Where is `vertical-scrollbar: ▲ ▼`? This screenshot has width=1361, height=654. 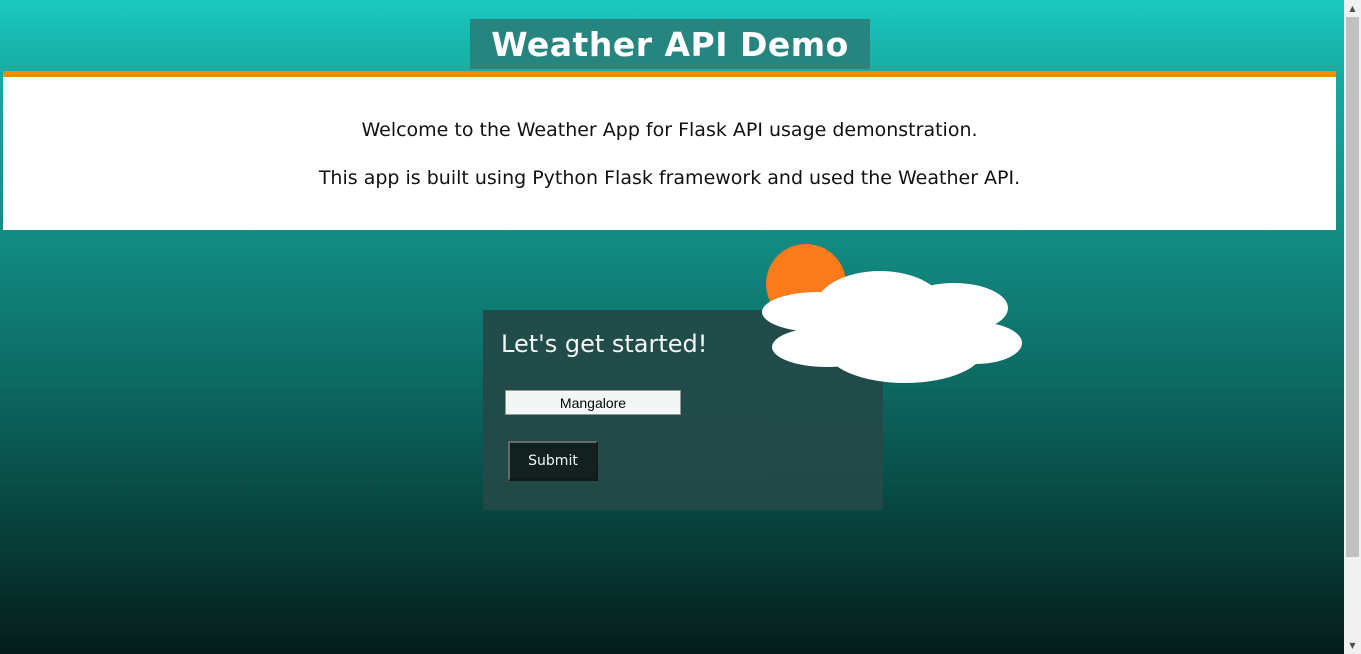 vertical-scrollbar: ▲ ▼ is located at coordinates (1352, 327).